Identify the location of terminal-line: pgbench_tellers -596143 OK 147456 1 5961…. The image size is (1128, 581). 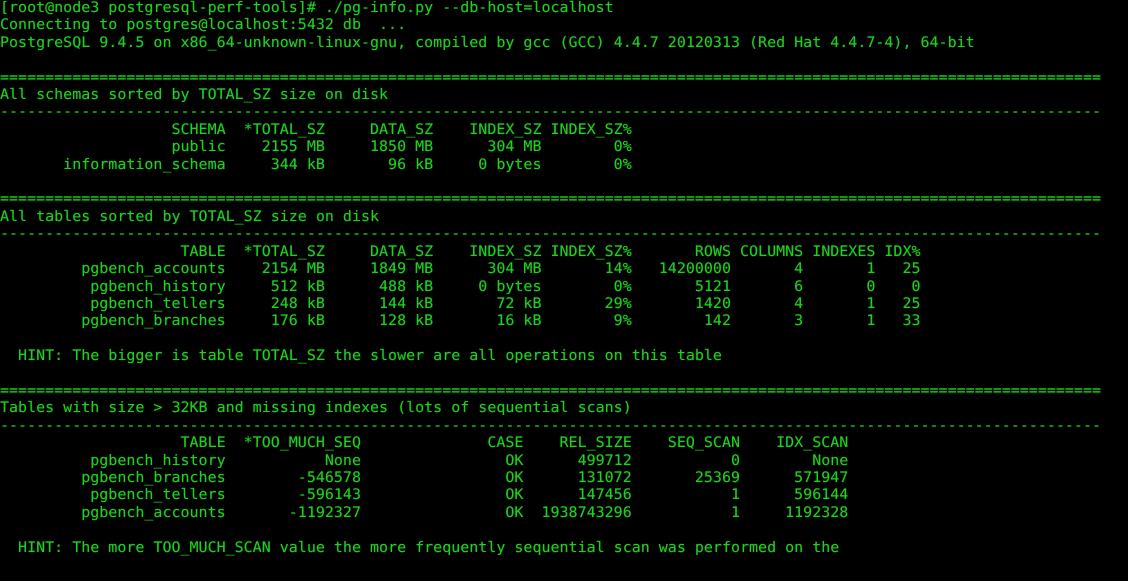
(424, 495).